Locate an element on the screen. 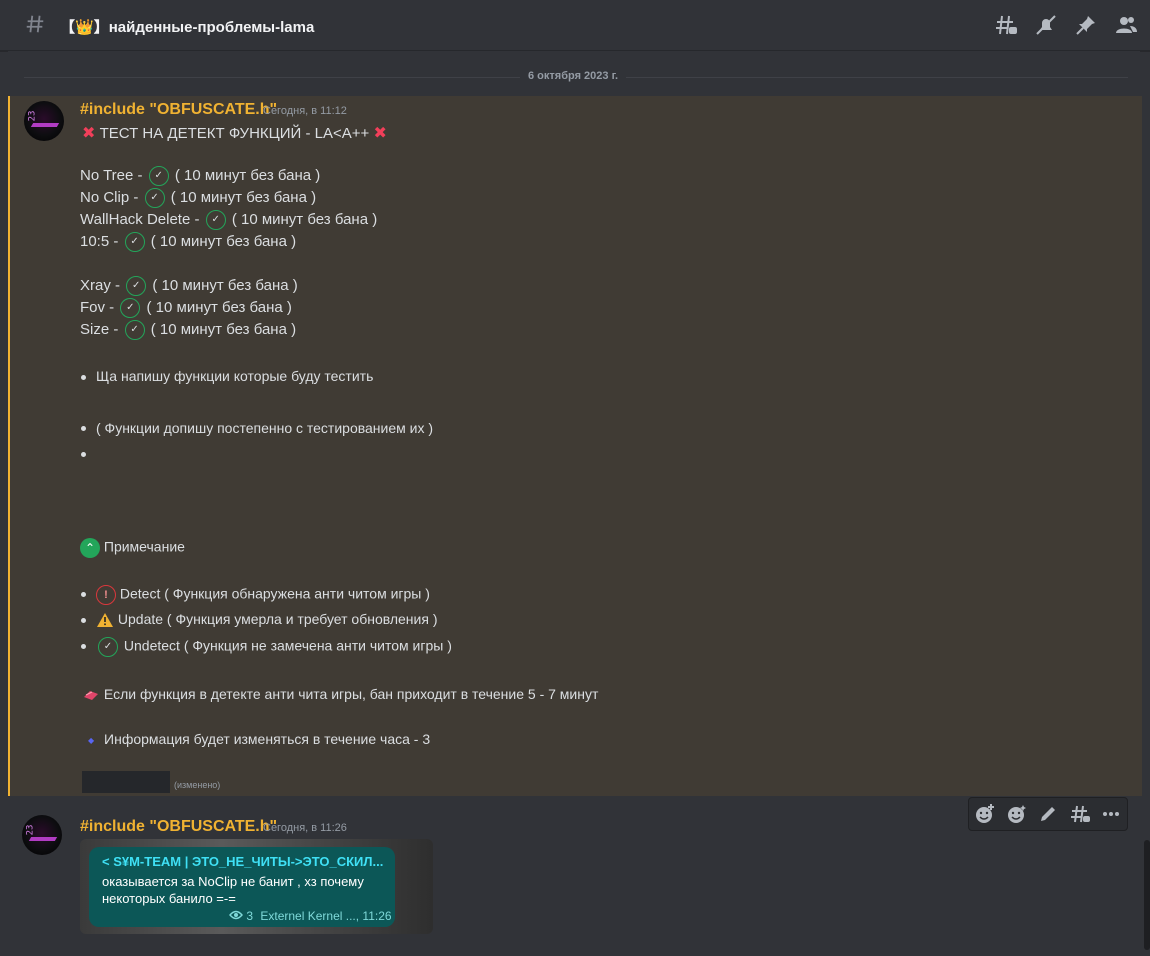 The height and width of the screenshot is (956, 1150). members-icon is located at coordinates (1126, 25).